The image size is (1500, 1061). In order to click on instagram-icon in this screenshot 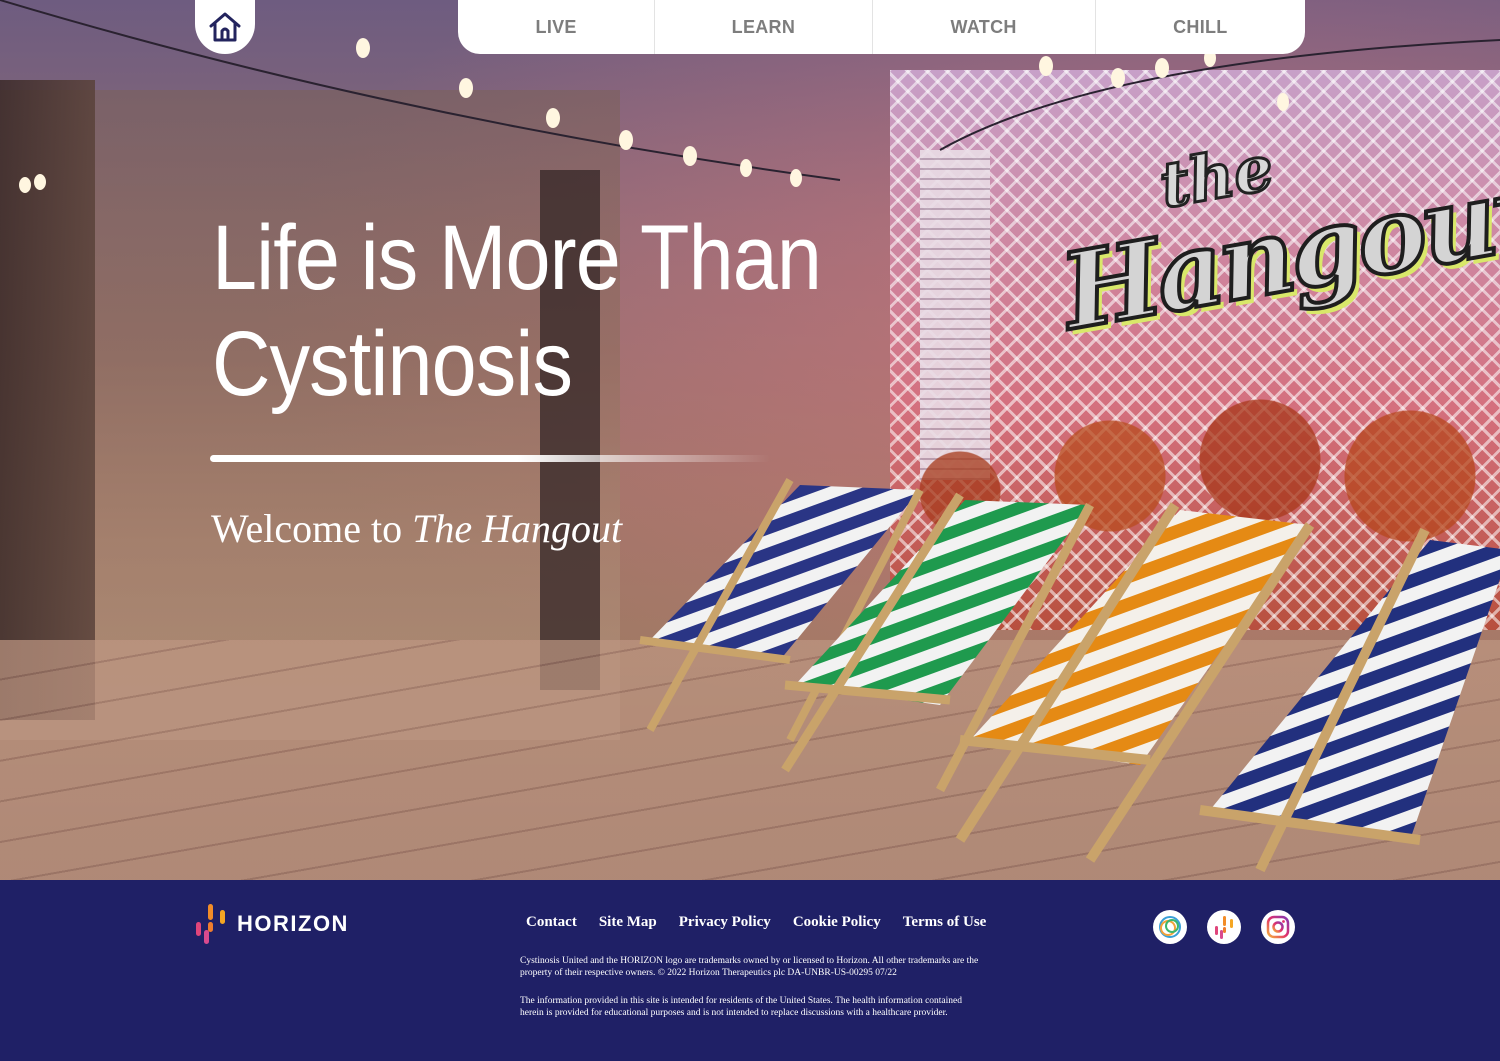, I will do `click(1278, 927)`.